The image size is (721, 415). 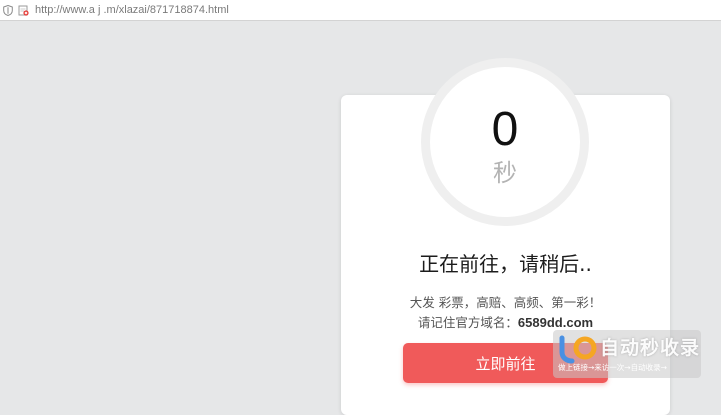 What do you see at coordinates (360, 10) in the screenshot?
I see `address-bar: http://www.a j .m/xlazai/871718874.html` at bounding box center [360, 10].